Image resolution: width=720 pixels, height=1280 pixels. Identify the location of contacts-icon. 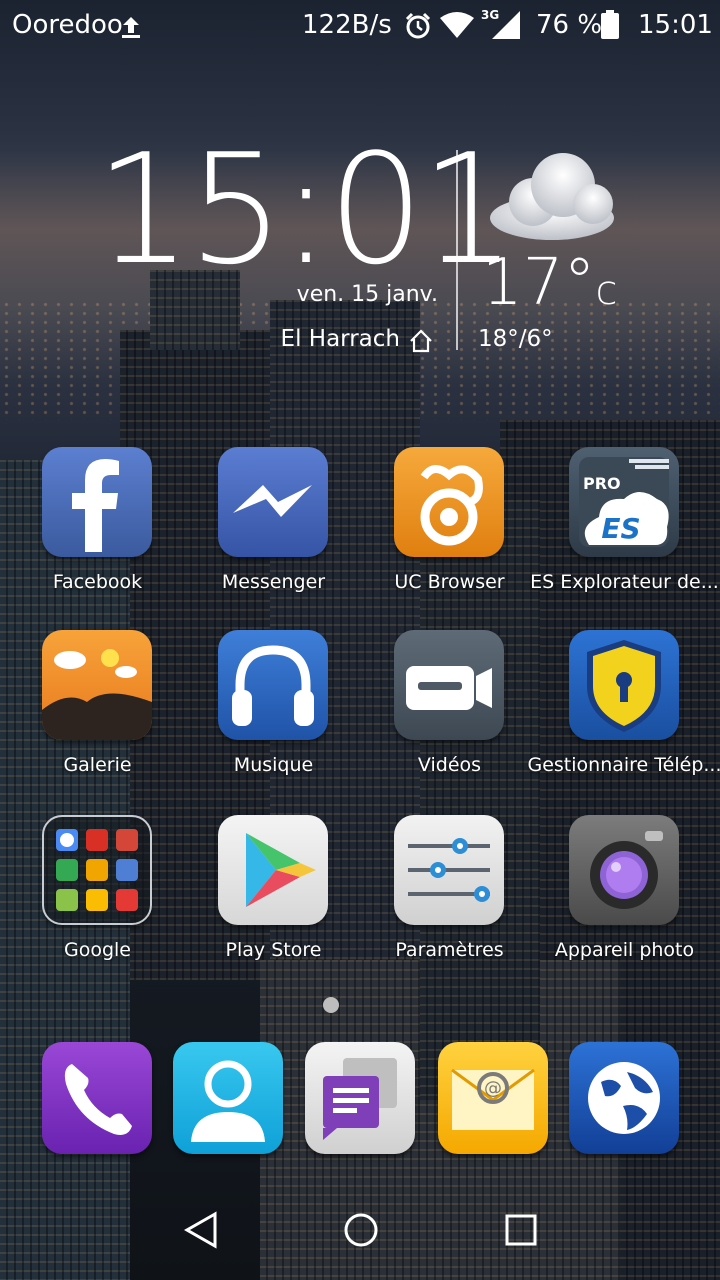
(228, 1098).